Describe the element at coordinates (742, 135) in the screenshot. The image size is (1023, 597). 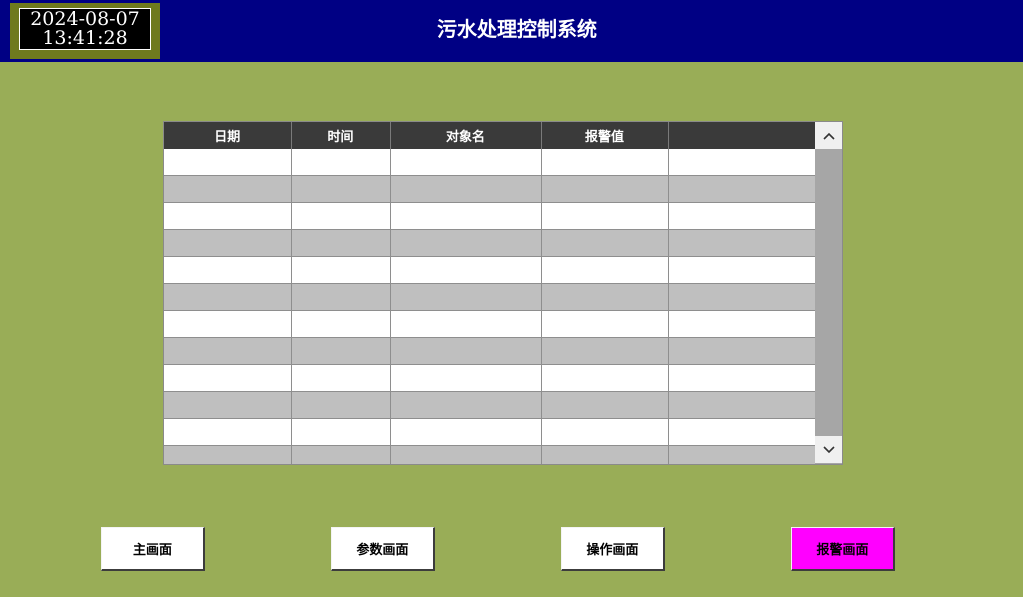
I see `column-header-extra` at that location.